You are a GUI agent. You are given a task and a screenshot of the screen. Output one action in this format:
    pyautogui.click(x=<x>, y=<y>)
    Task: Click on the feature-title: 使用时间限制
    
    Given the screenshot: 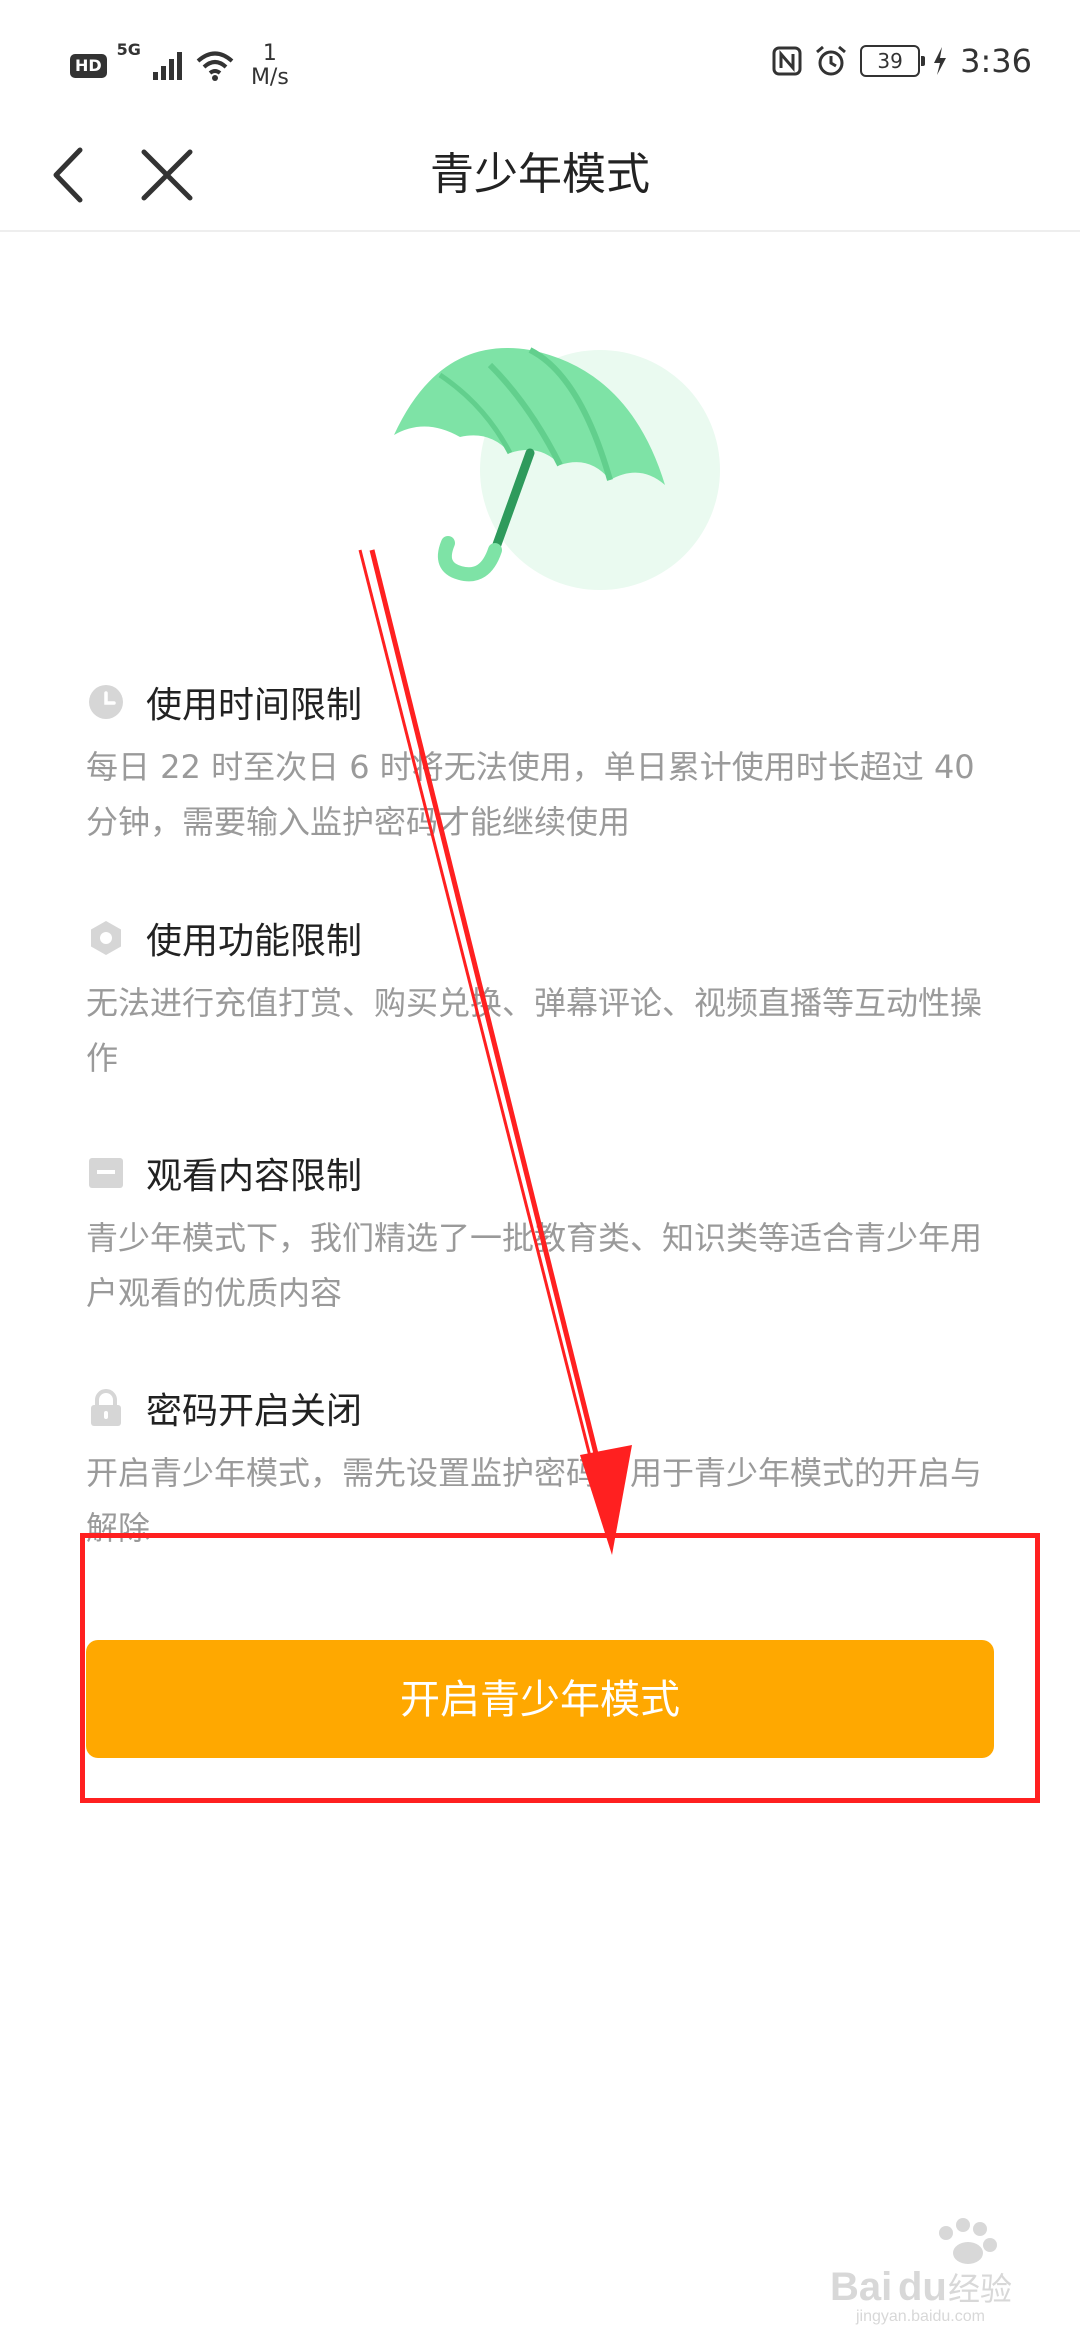 What is the action you would take?
    pyautogui.click(x=254, y=705)
    